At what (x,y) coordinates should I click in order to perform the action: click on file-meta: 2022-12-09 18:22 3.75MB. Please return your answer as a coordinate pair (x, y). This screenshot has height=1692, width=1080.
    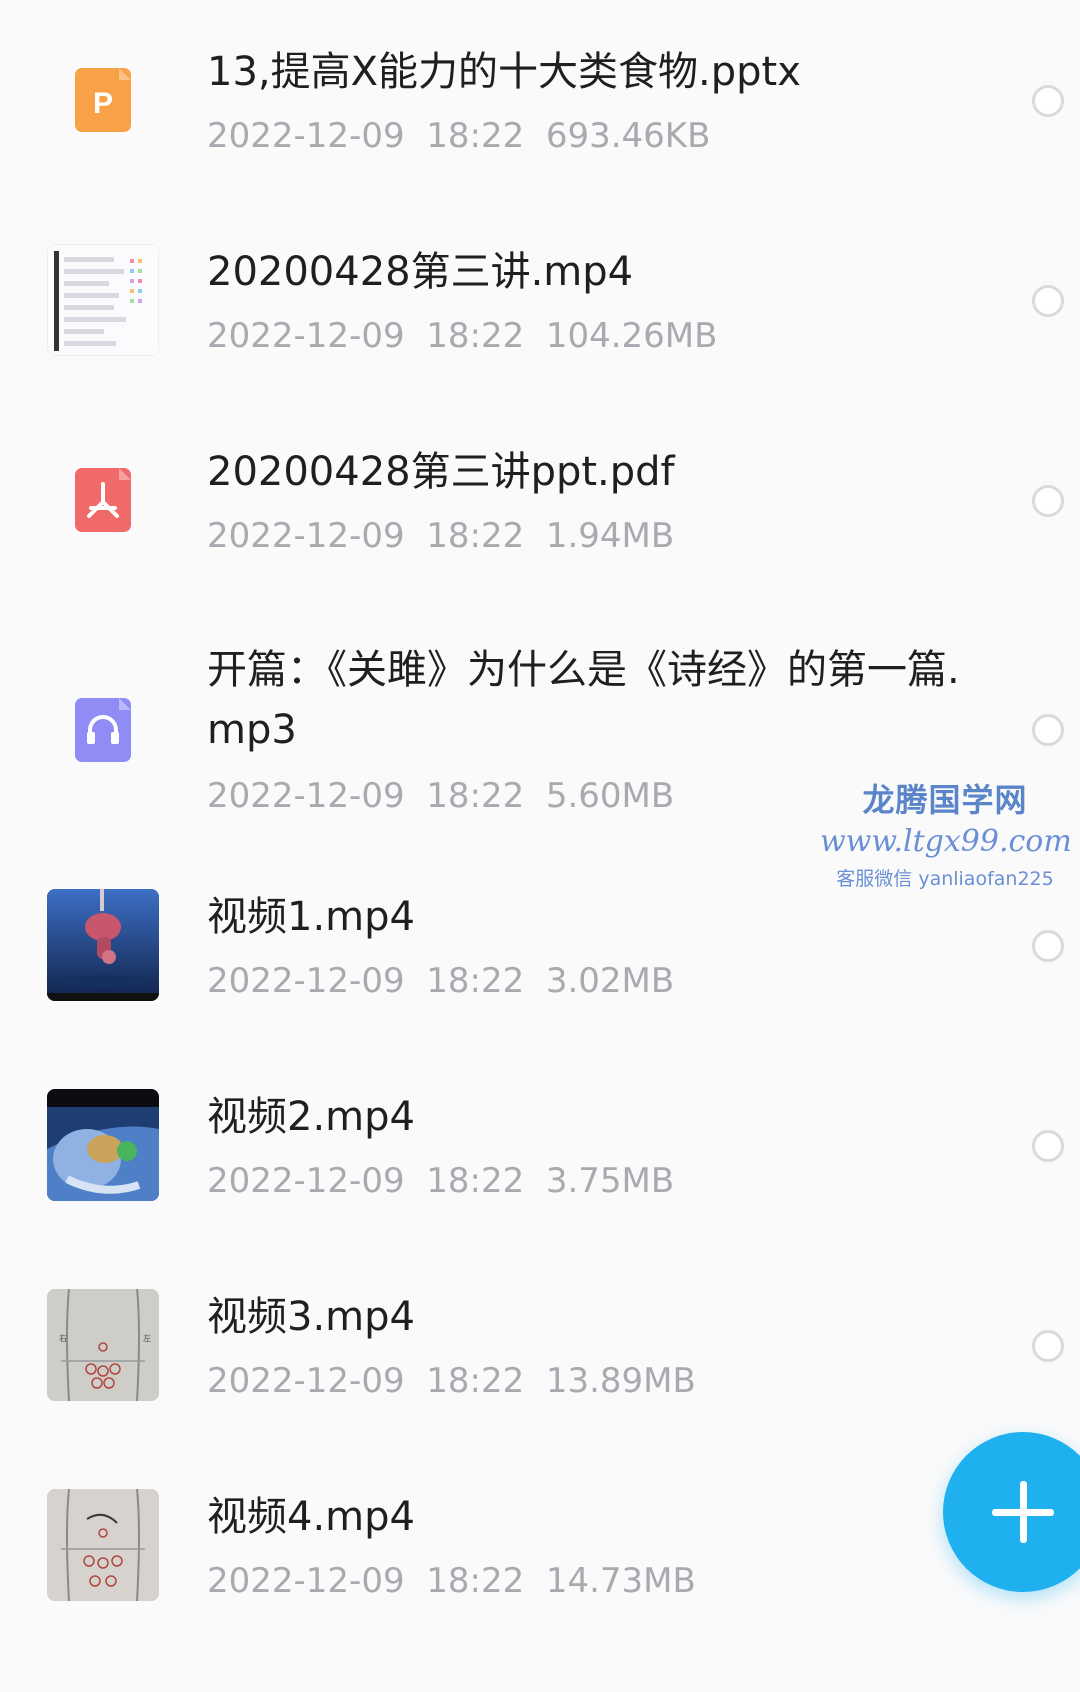
    Looking at the image, I should click on (440, 1181).